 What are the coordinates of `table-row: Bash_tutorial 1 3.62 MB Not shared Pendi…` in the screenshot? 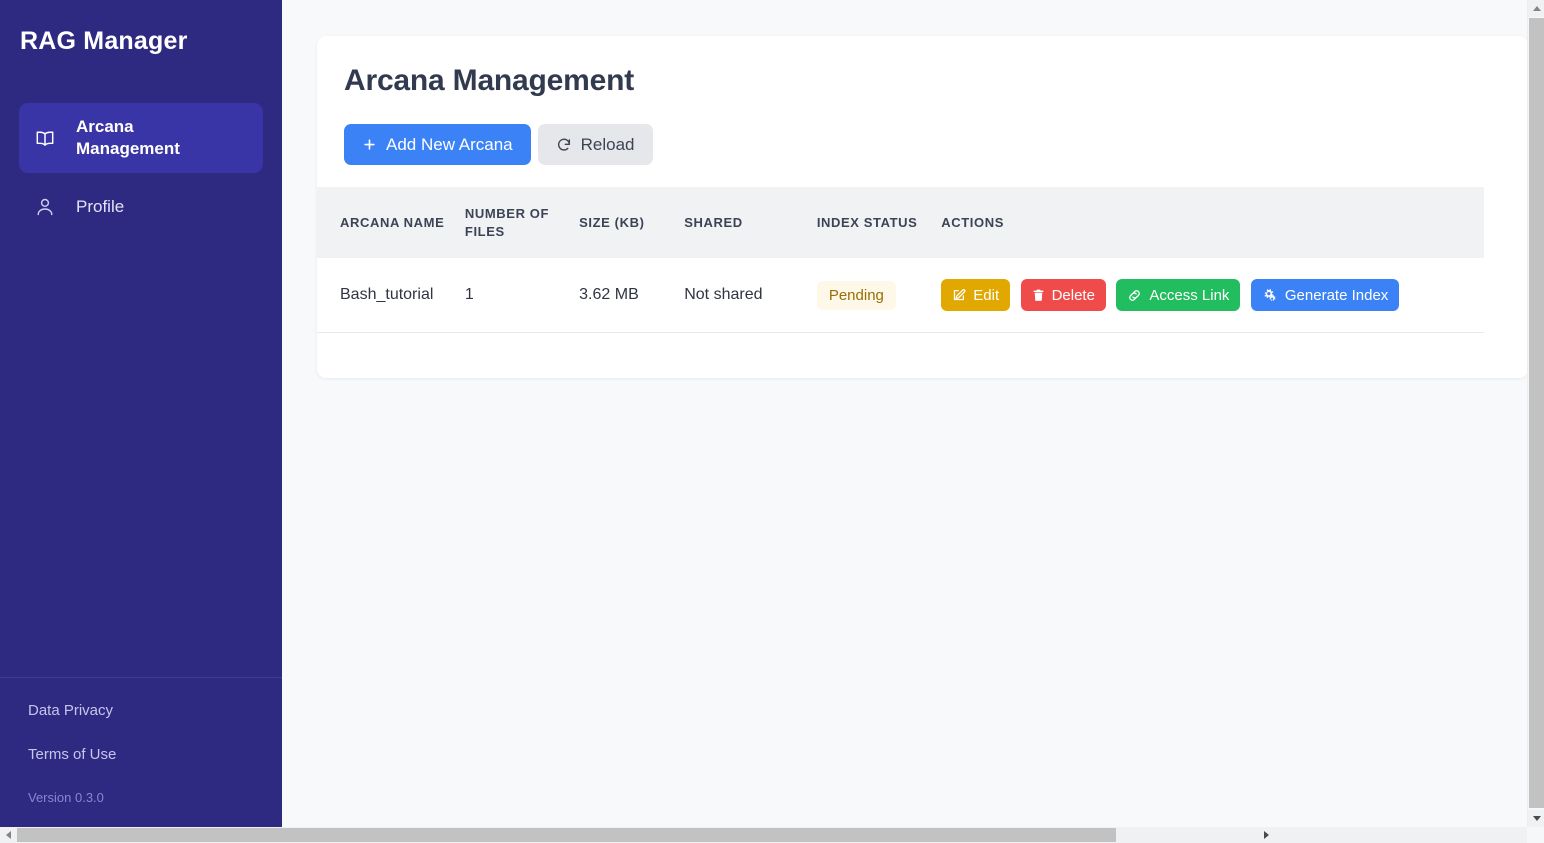 It's located at (900, 296).